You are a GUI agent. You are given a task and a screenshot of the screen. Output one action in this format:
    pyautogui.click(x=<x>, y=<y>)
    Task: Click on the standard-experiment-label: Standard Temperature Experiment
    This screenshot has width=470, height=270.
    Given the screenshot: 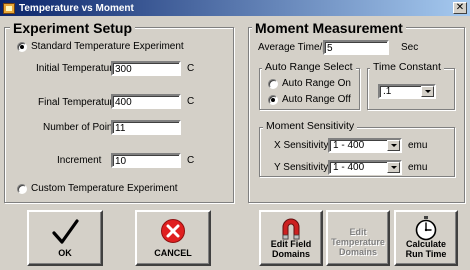 What is the action you would take?
    pyautogui.click(x=107, y=46)
    